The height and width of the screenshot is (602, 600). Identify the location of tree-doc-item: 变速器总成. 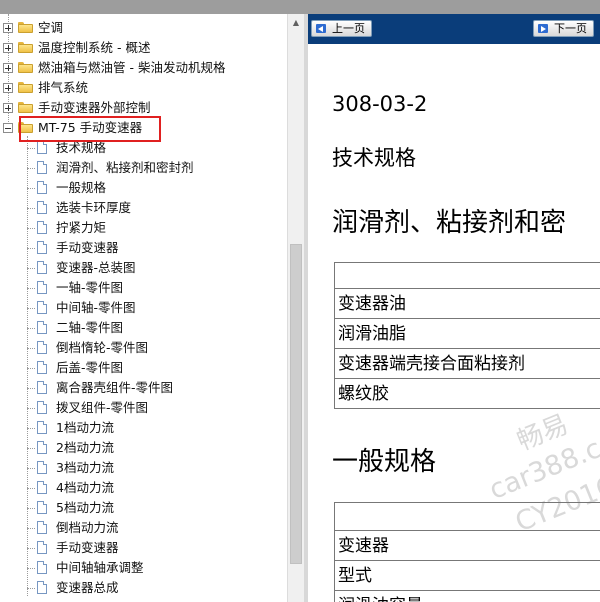
(143, 588).